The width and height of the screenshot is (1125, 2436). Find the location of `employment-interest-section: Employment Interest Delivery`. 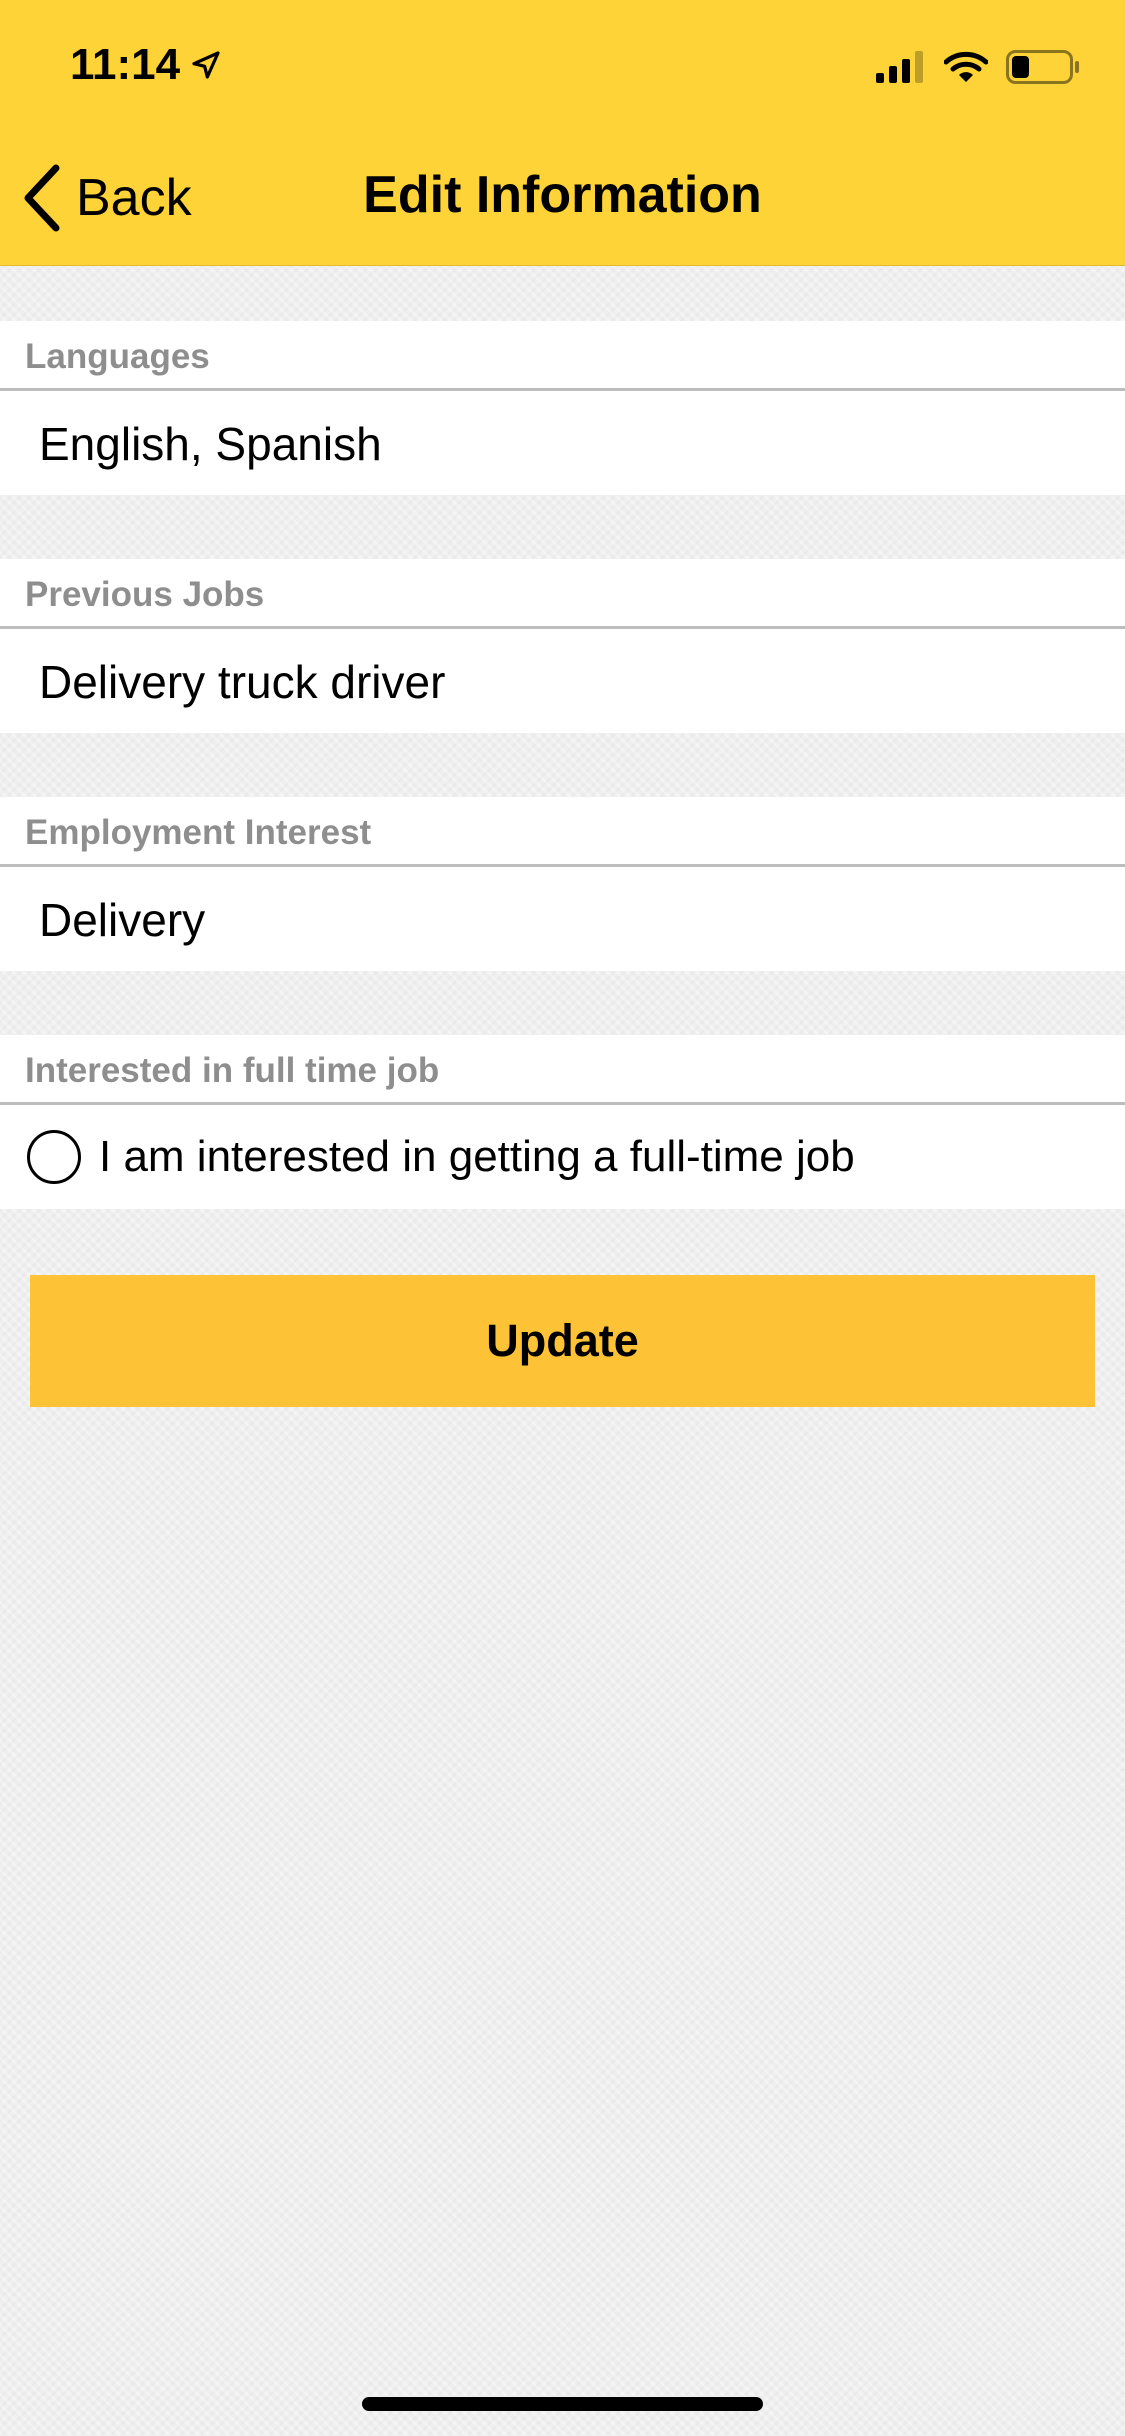

employment-interest-section: Employment Interest Delivery is located at coordinates (562, 884).